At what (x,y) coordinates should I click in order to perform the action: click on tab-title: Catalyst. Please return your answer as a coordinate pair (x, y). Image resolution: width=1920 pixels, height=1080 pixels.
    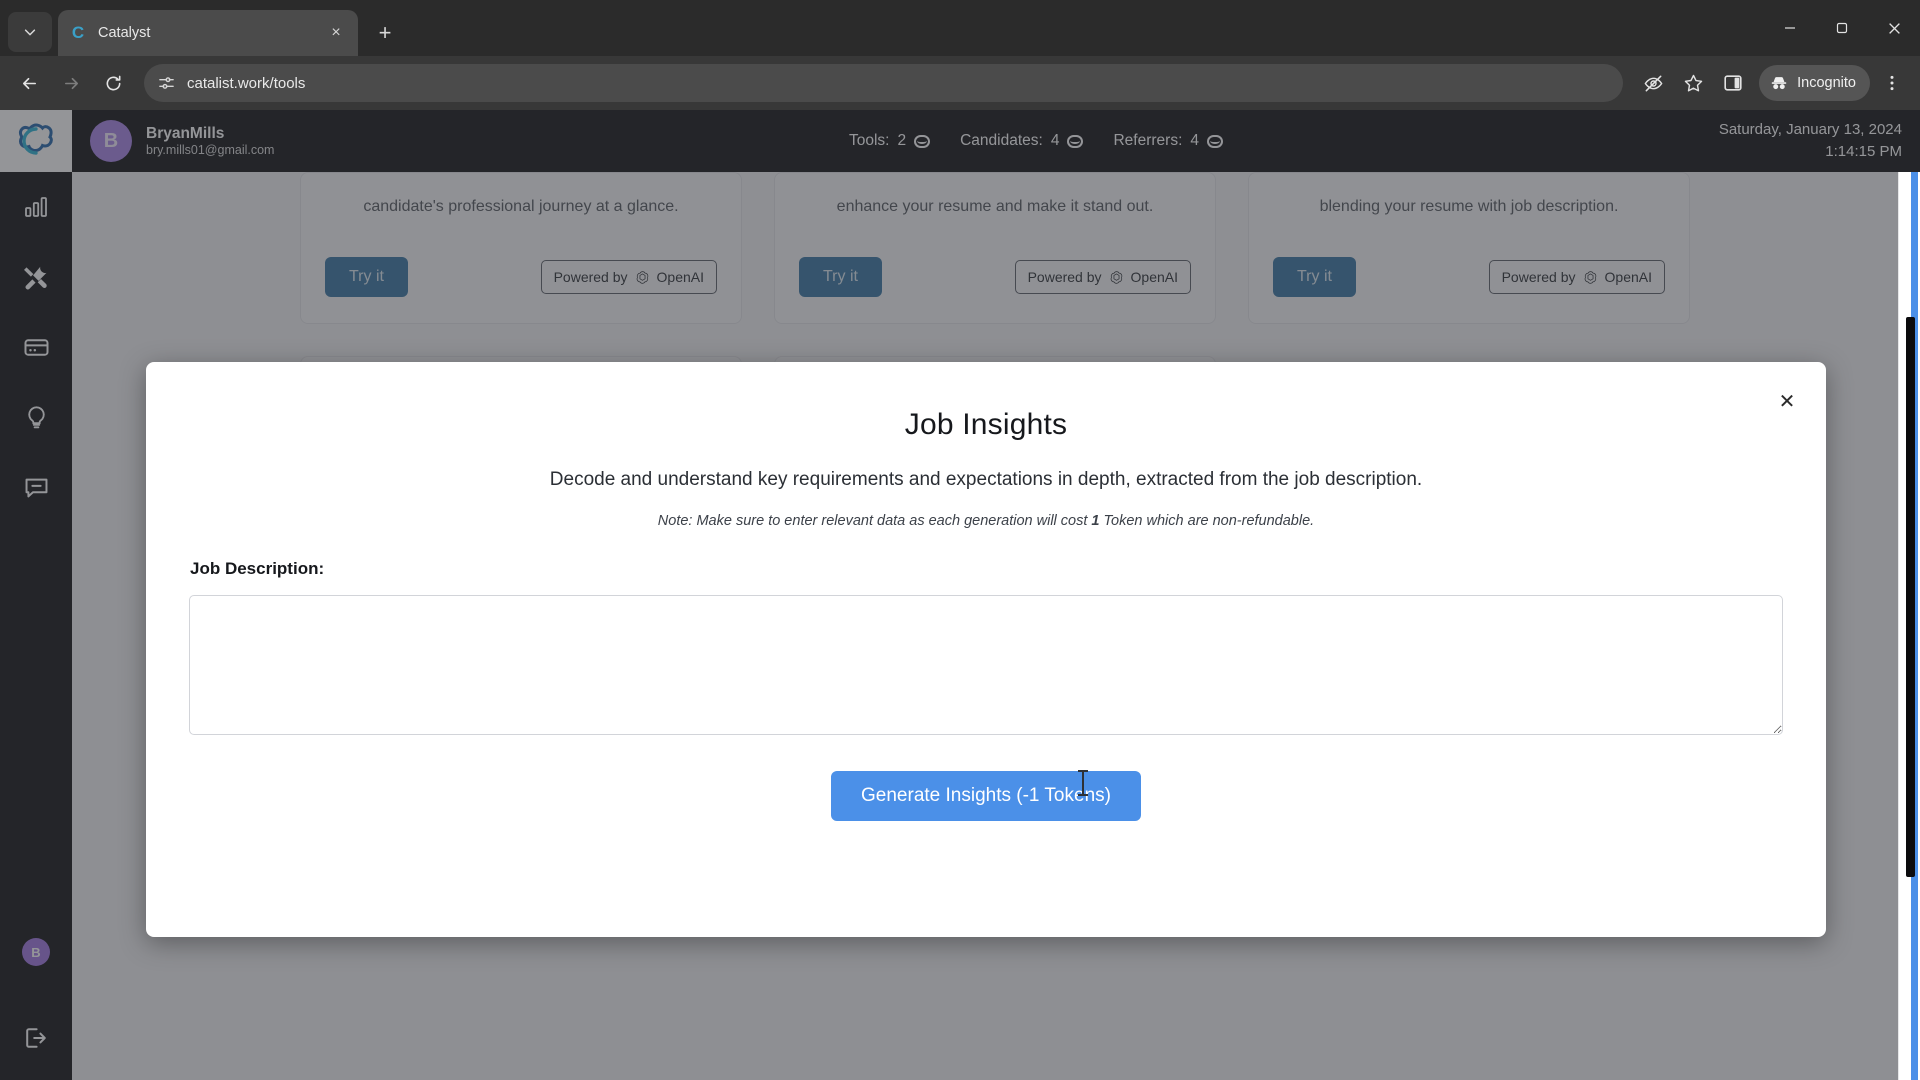
    Looking at the image, I should click on (124, 33).